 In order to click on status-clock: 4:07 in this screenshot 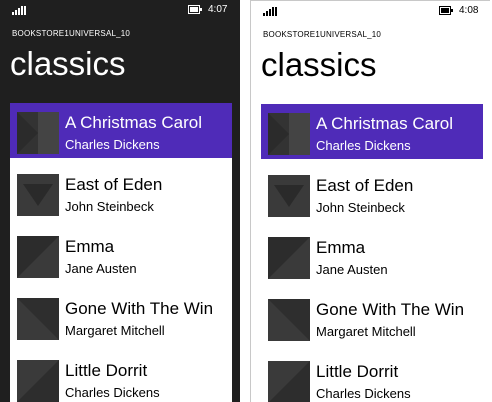, I will do `click(218, 9)`.